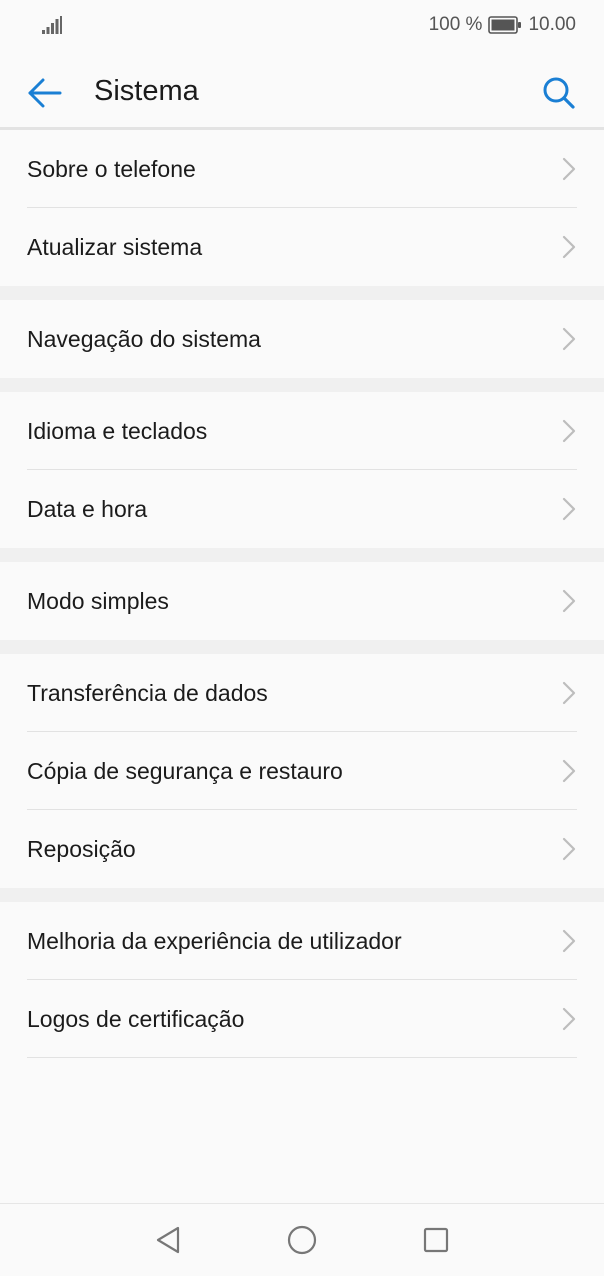 The image size is (604, 1276). What do you see at coordinates (302, 169) in the screenshot?
I see `item-sobre-o-telefone: Sobre o telefone` at bounding box center [302, 169].